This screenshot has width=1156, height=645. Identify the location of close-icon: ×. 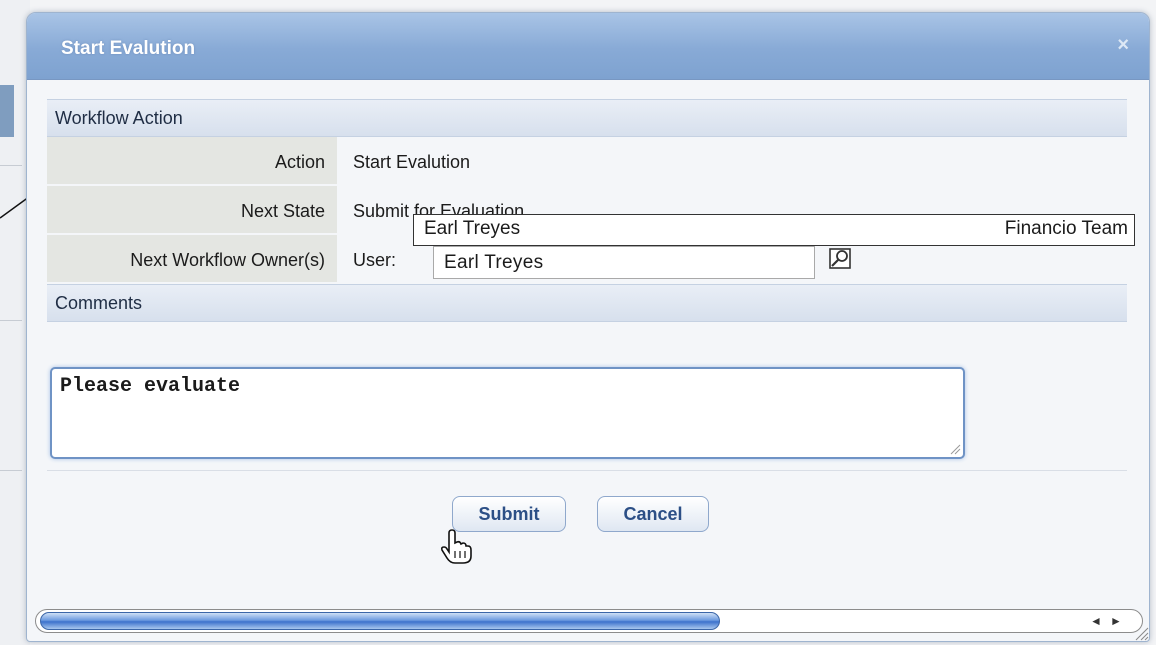
(1123, 45).